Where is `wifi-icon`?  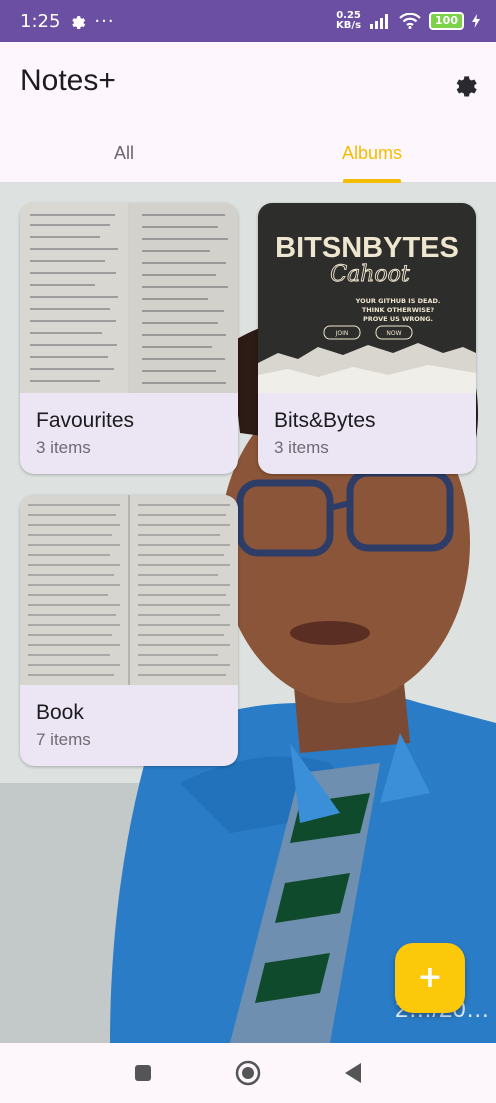 wifi-icon is located at coordinates (410, 21).